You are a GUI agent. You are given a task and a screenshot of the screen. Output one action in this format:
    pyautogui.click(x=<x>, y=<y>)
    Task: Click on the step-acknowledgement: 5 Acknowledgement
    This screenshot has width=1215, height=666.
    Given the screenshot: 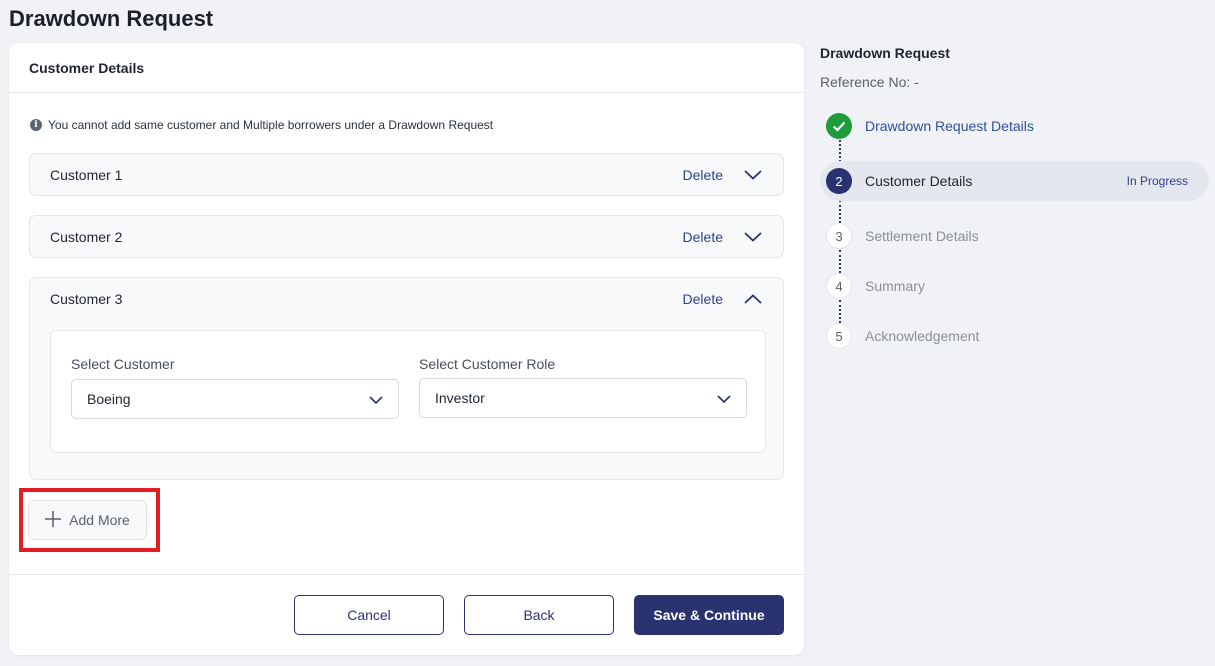 What is the action you would take?
    pyautogui.click(x=1014, y=336)
    